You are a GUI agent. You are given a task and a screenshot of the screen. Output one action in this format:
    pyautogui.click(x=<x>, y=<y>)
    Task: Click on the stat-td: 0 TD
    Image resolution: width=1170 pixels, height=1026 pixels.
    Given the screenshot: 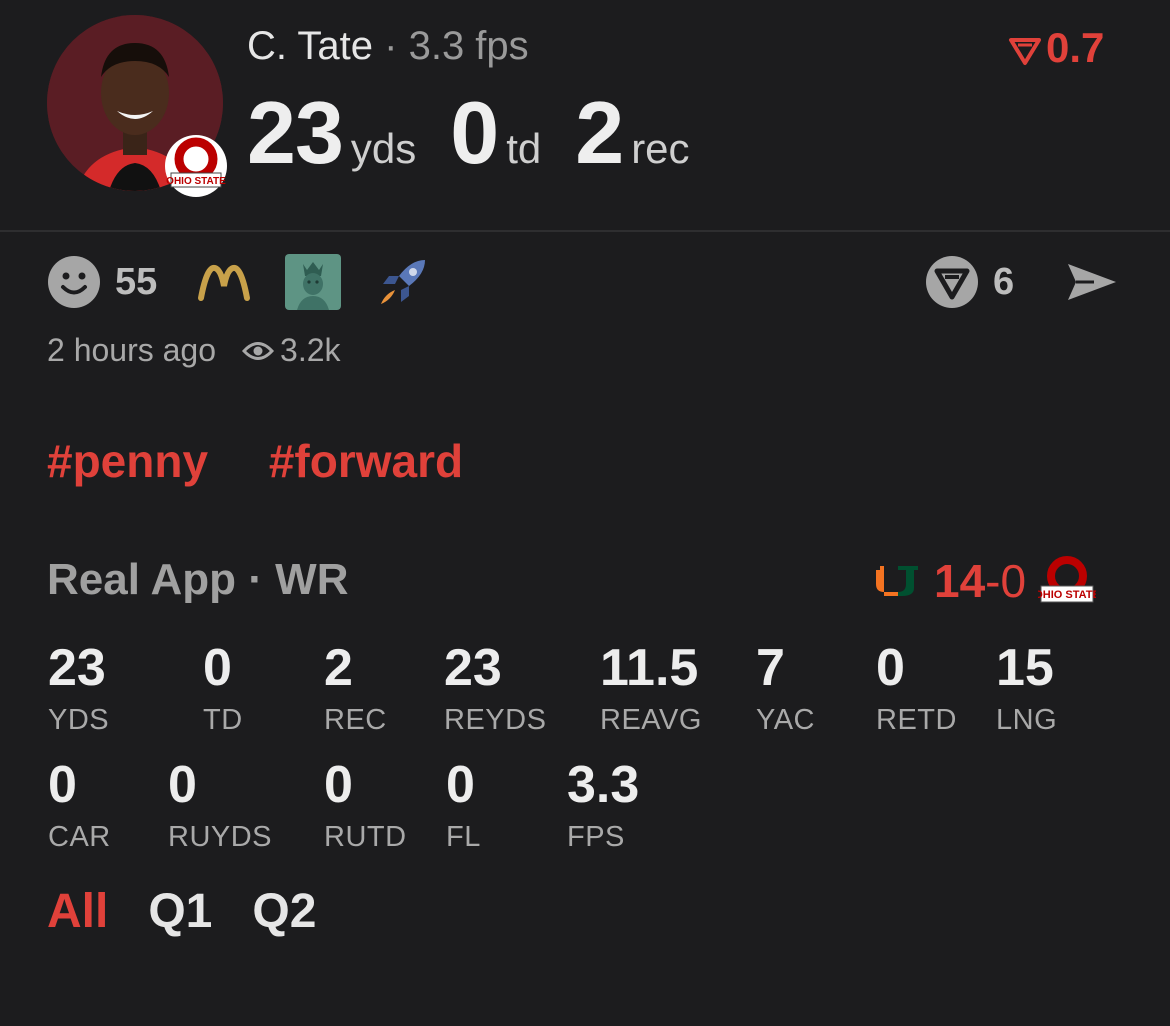 What is the action you would take?
    pyautogui.click(x=223, y=689)
    